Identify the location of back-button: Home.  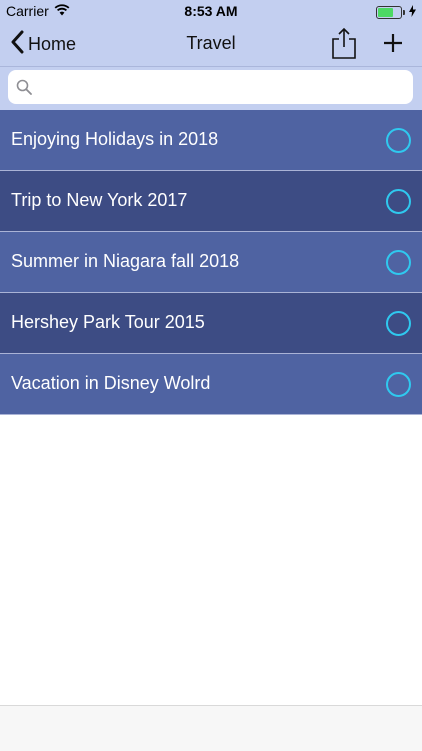
(43, 44).